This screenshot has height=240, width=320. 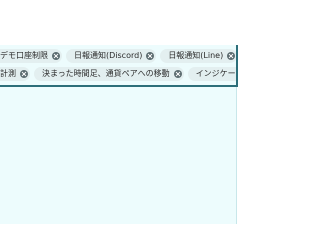 I want to click on tag-chip-indicator: インジケーター利, so click(x=211, y=74).